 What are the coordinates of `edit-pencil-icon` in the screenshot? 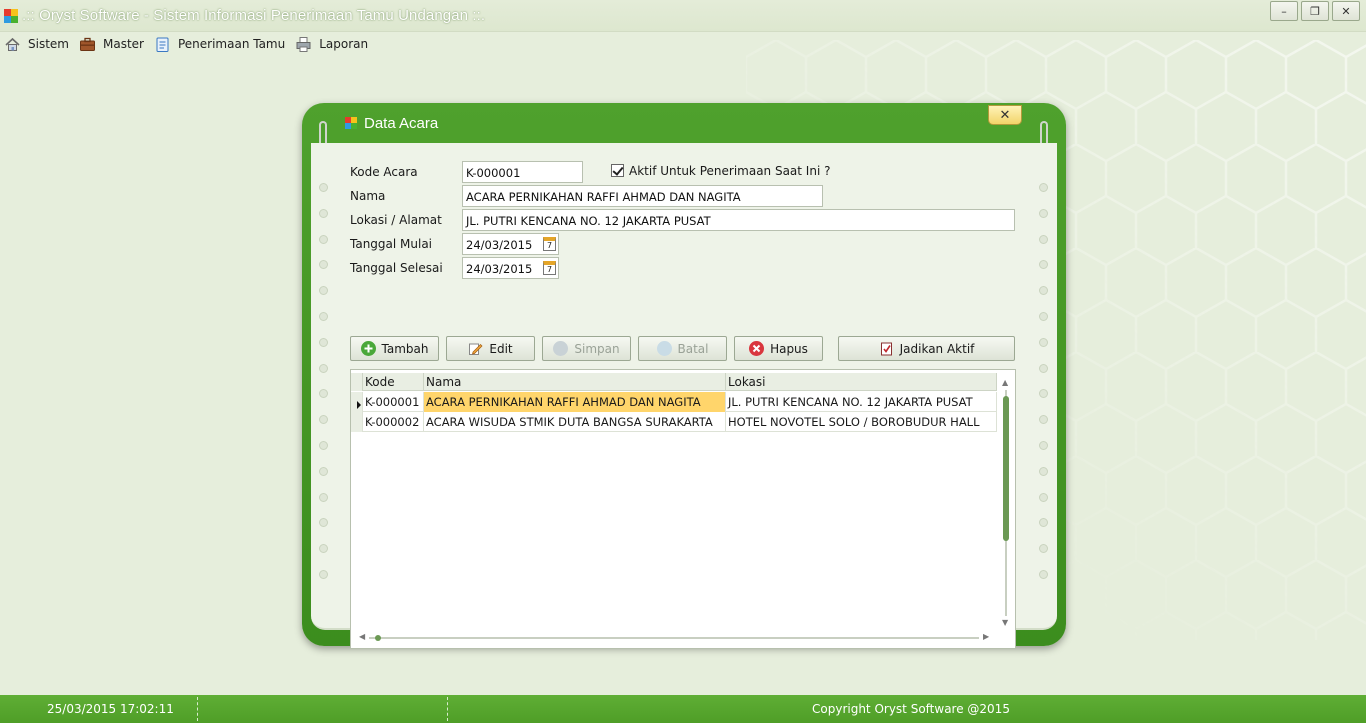 It's located at (475, 348).